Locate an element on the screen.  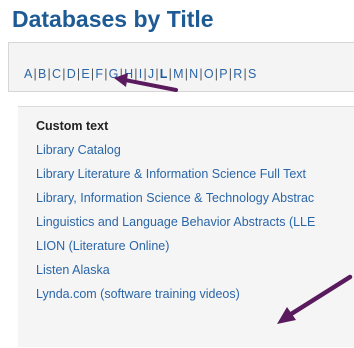
az-letter-l: L is located at coordinates (164, 74).